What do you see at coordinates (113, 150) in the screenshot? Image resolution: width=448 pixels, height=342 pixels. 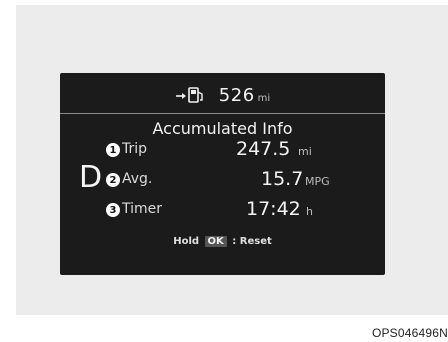 I see `badge-1: 1` at bounding box center [113, 150].